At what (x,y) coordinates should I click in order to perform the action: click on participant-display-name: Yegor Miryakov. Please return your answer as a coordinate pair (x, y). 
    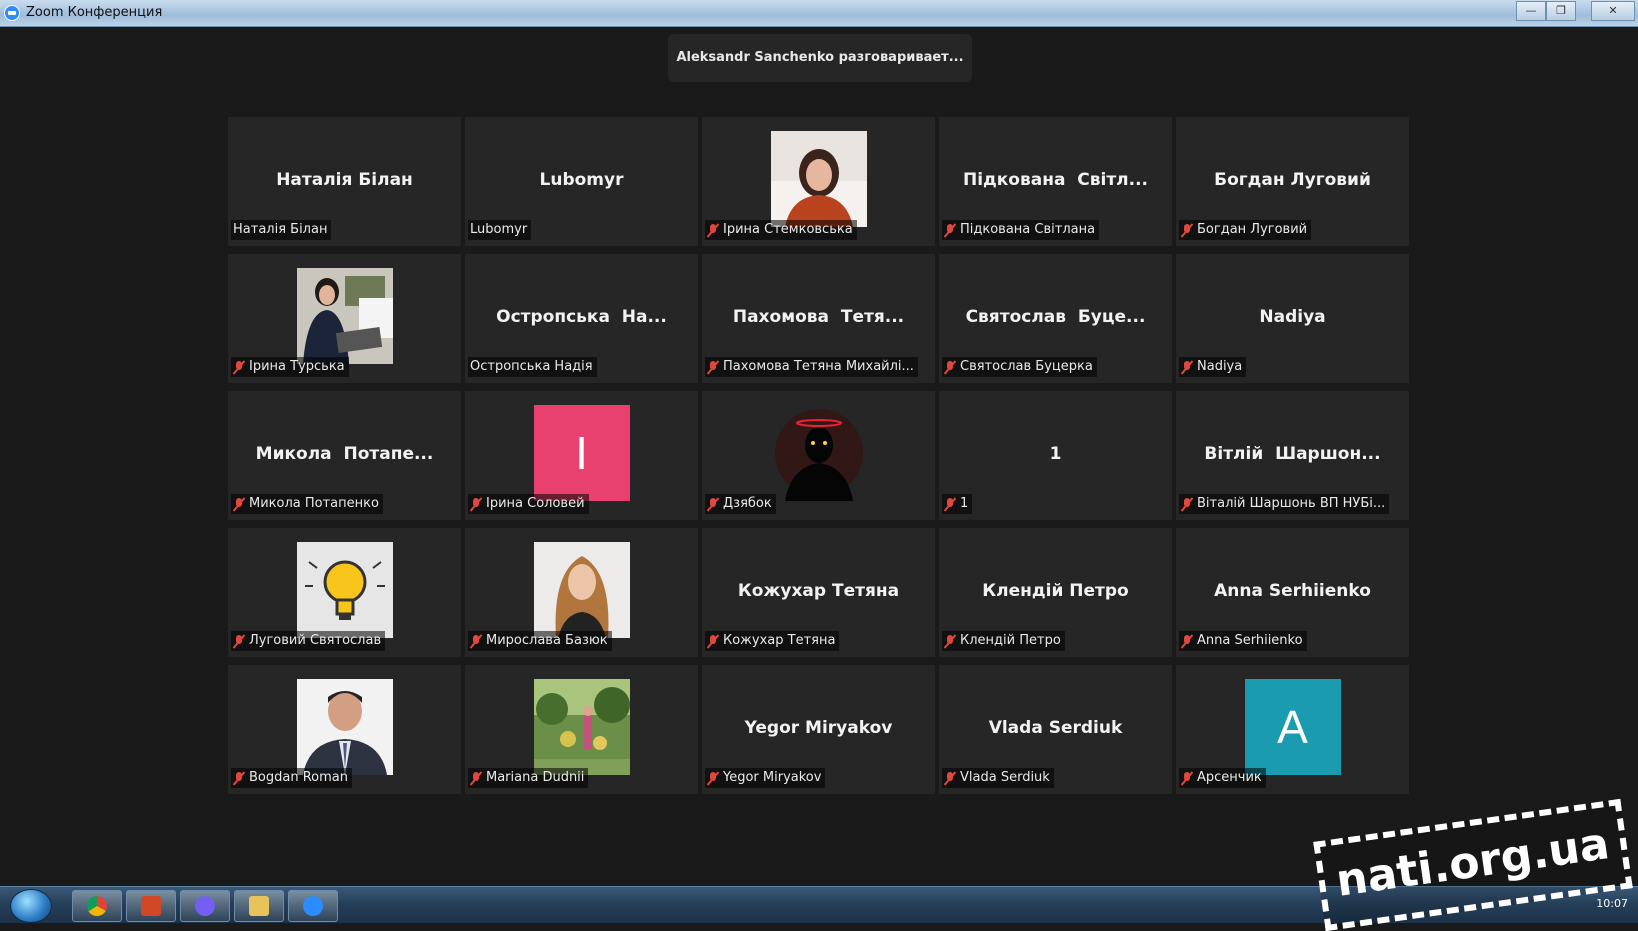
    Looking at the image, I should click on (818, 727).